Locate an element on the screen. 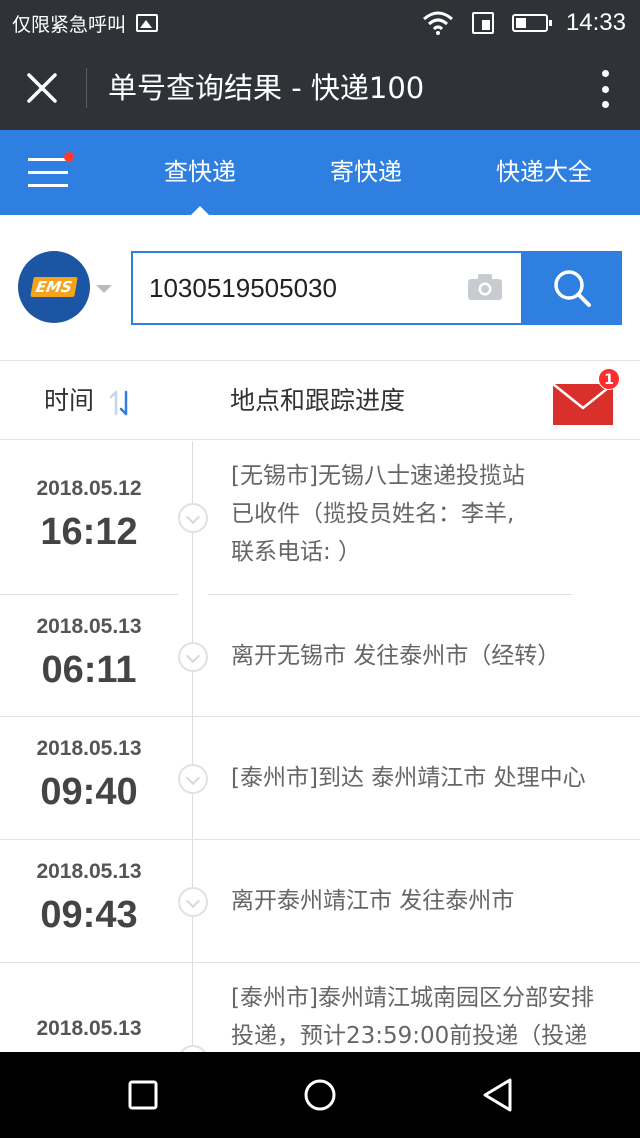 The height and width of the screenshot is (1138, 640). list-header: 时间 地点和跟踪进度 1 is located at coordinates (320, 401).